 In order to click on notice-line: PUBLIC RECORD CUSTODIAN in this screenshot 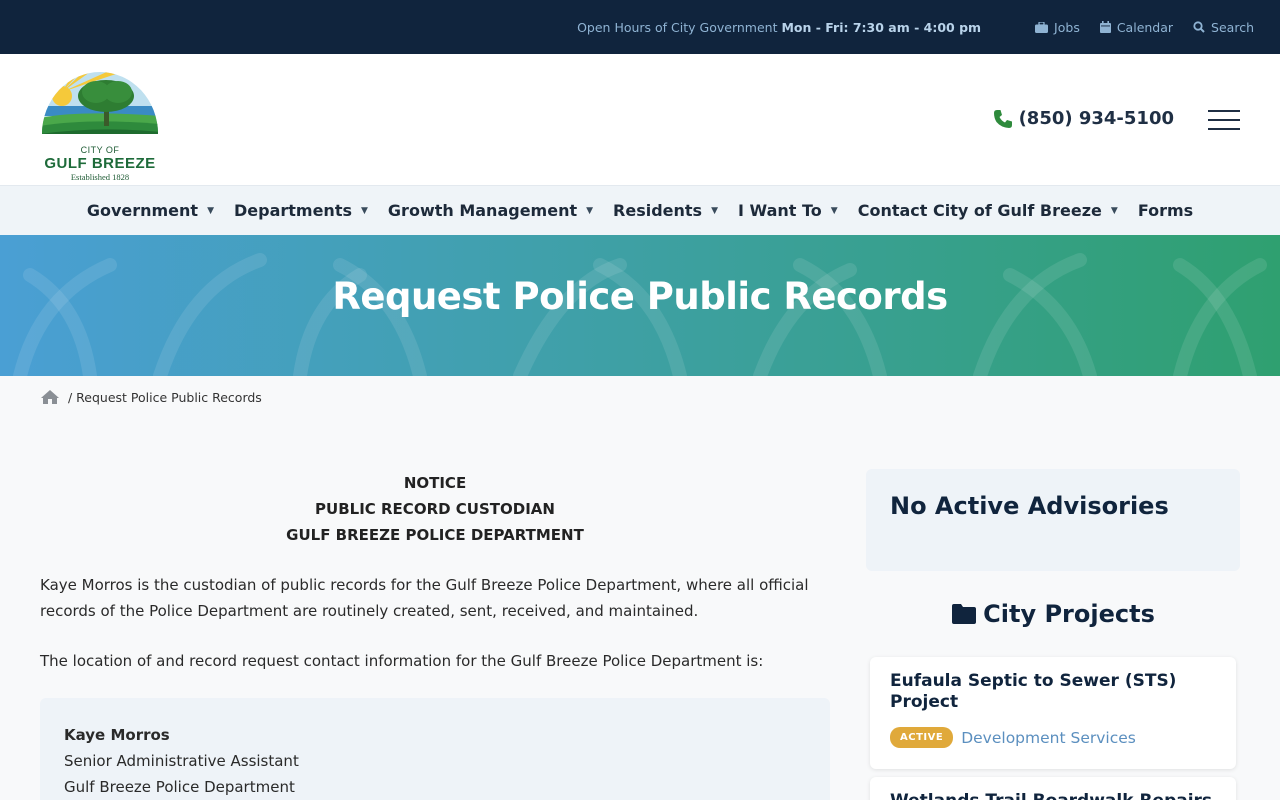, I will do `click(435, 509)`.